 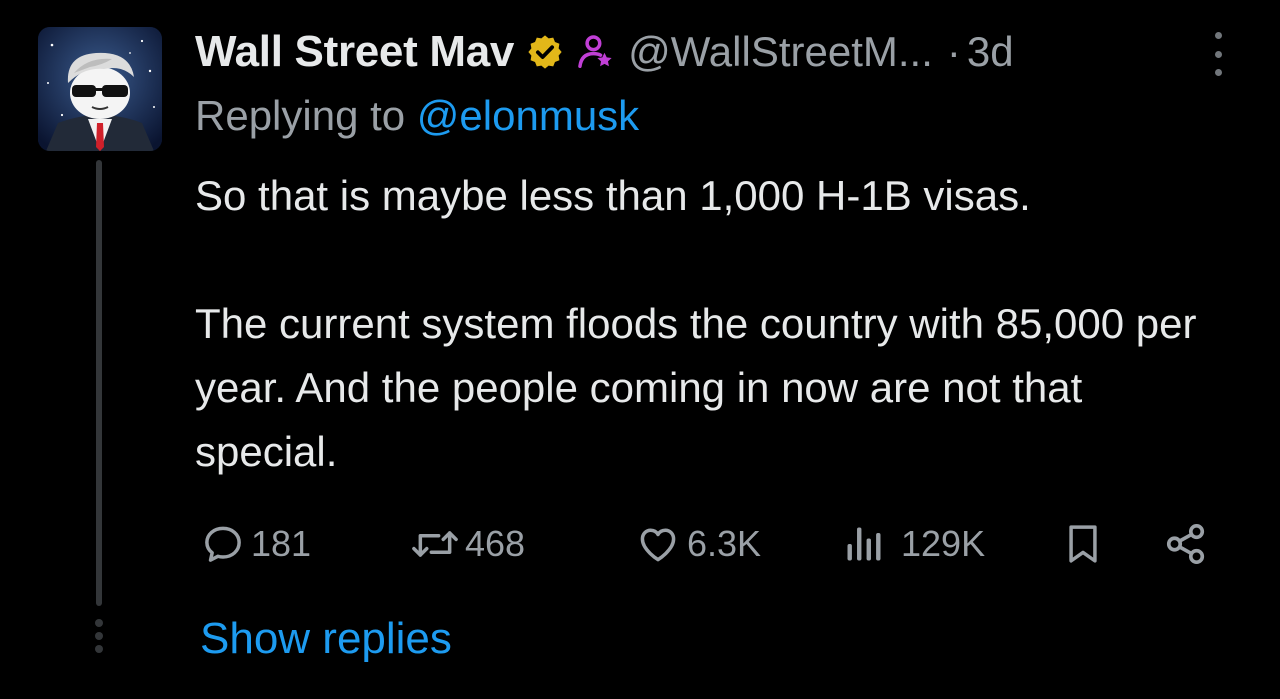 I want to click on reply-button: 181, so click(x=256, y=544).